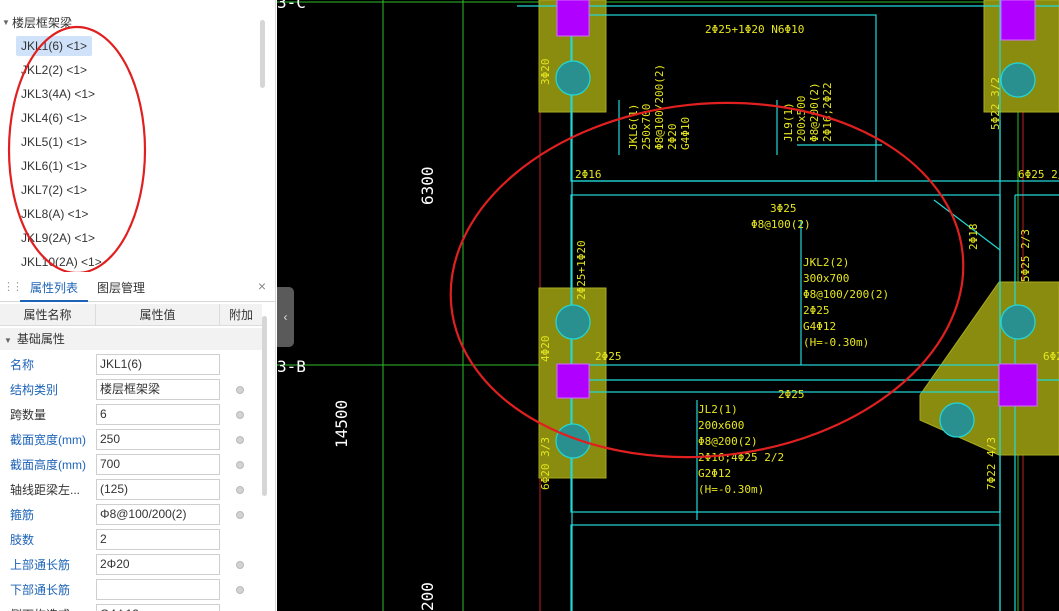 This screenshot has width=1059, height=611. I want to click on dimension-200: 200, so click(427, 596).